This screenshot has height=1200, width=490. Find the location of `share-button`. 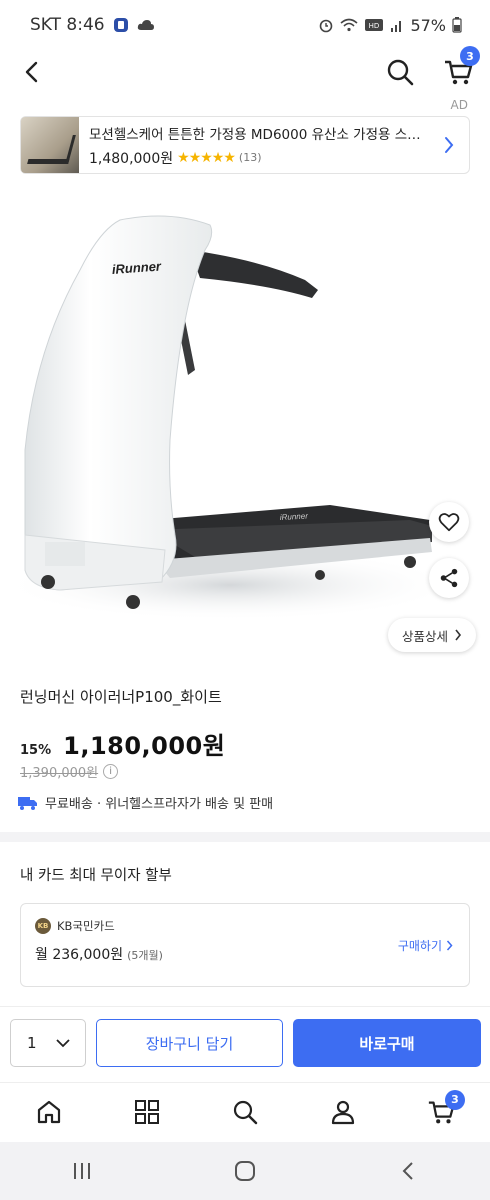

share-button is located at coordinates (449, 578).